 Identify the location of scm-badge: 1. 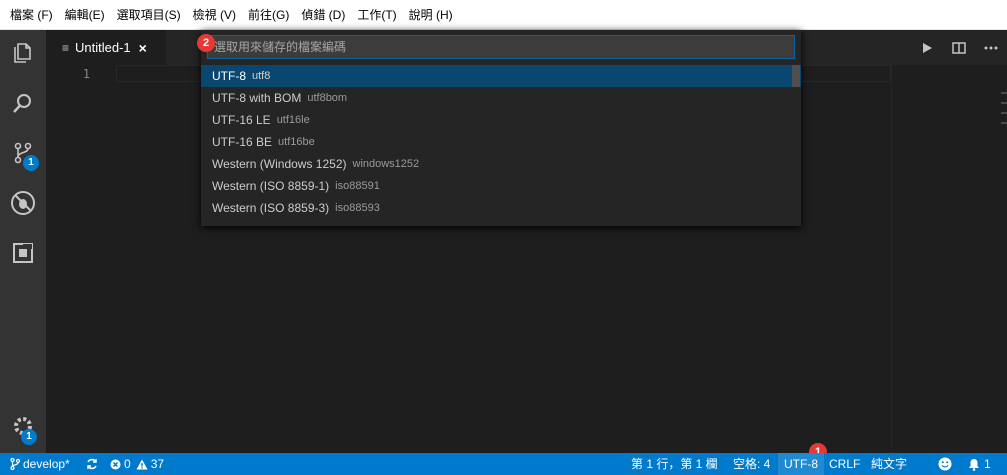
(31, 163).